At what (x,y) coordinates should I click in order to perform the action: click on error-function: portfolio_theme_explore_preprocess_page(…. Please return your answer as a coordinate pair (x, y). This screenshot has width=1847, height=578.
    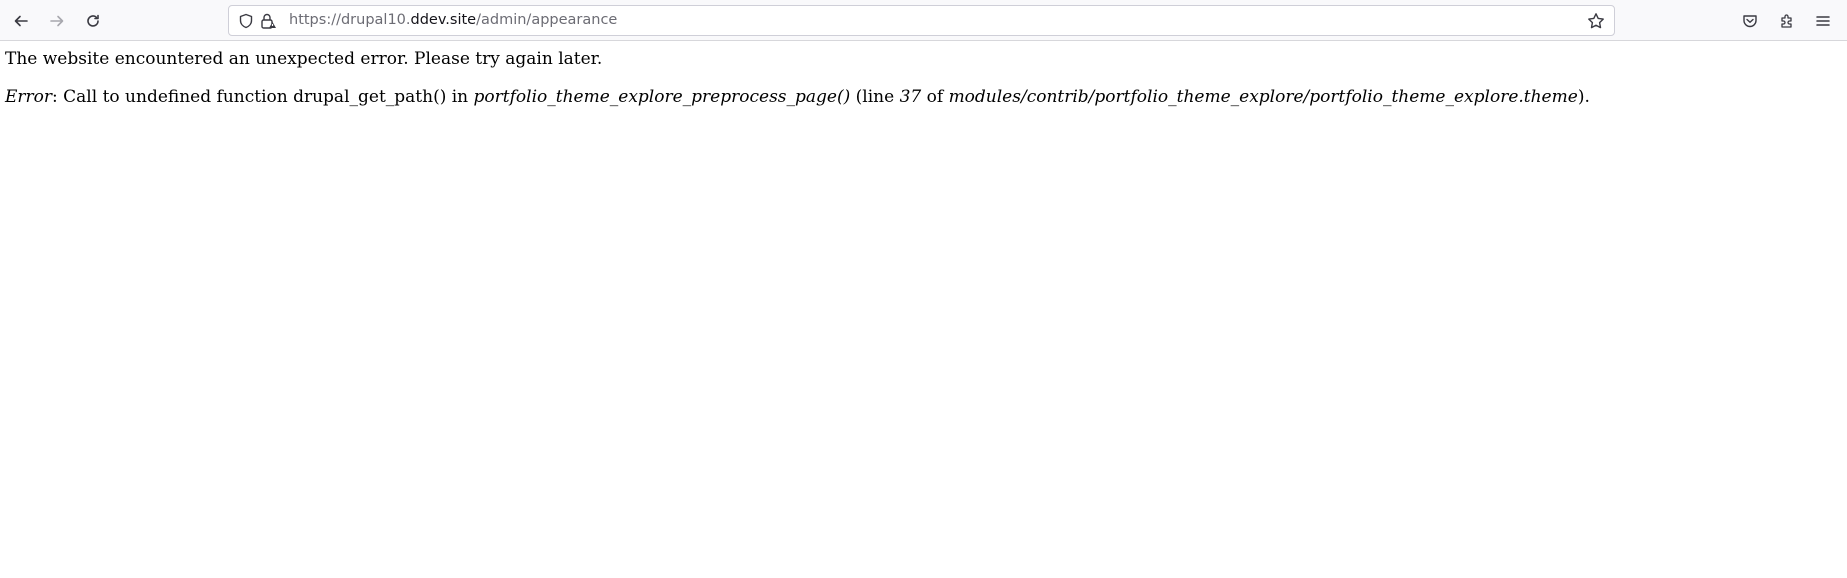
    Looking at the image, I should click on (662, 97).